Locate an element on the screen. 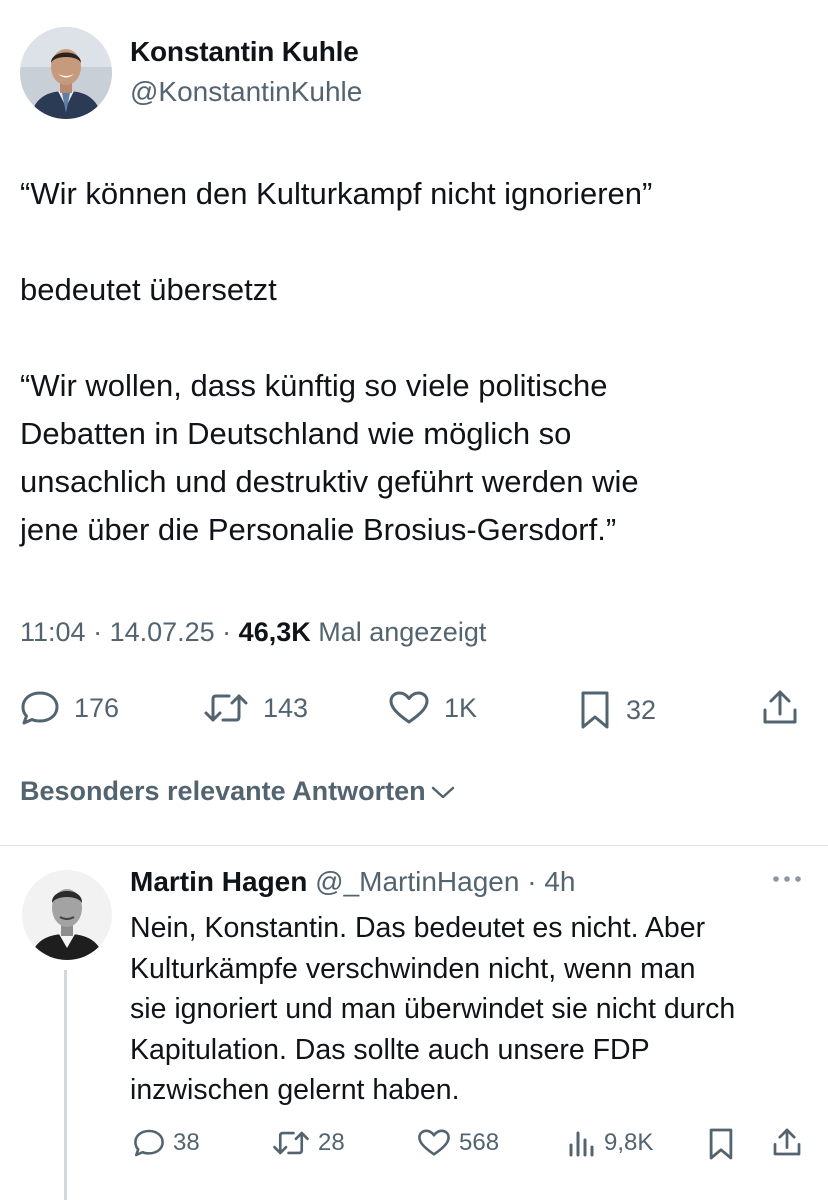 This screenshot has height=1200, width=828. like-button: 1K is located at coordinates (432, 708).